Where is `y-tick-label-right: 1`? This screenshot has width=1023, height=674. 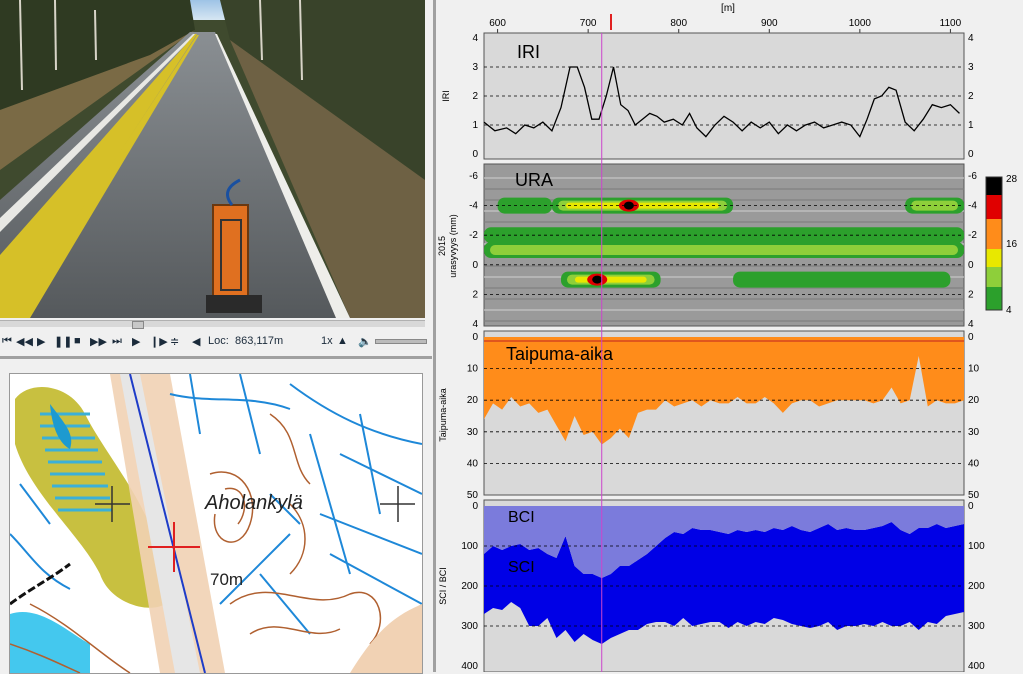
y-tick-label-right: 1 is located at coordinates (971, 125).